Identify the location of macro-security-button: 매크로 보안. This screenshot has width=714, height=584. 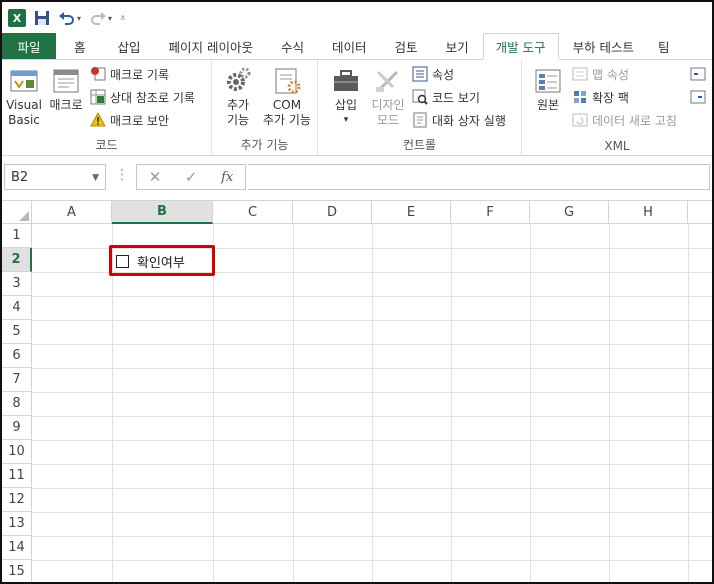
(129, 120).